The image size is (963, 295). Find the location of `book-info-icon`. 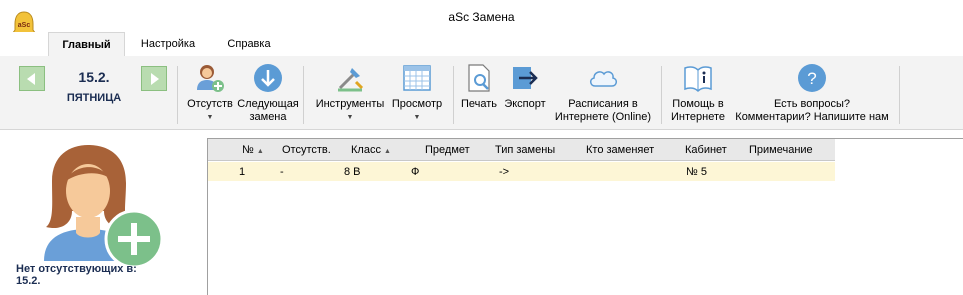

book-info-icon is located at coordinates (698, 78).